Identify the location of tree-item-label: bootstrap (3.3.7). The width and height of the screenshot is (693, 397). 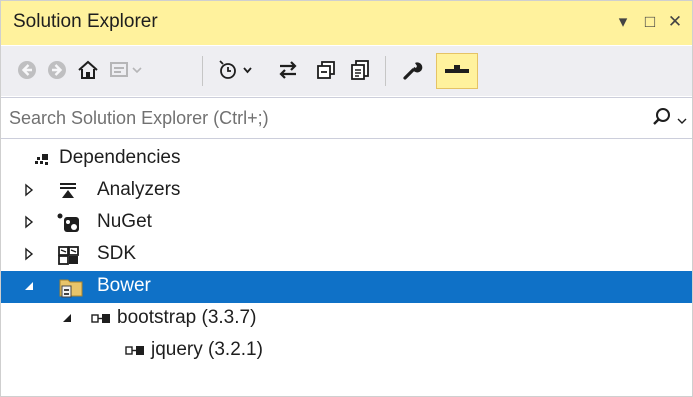
(187, 317).